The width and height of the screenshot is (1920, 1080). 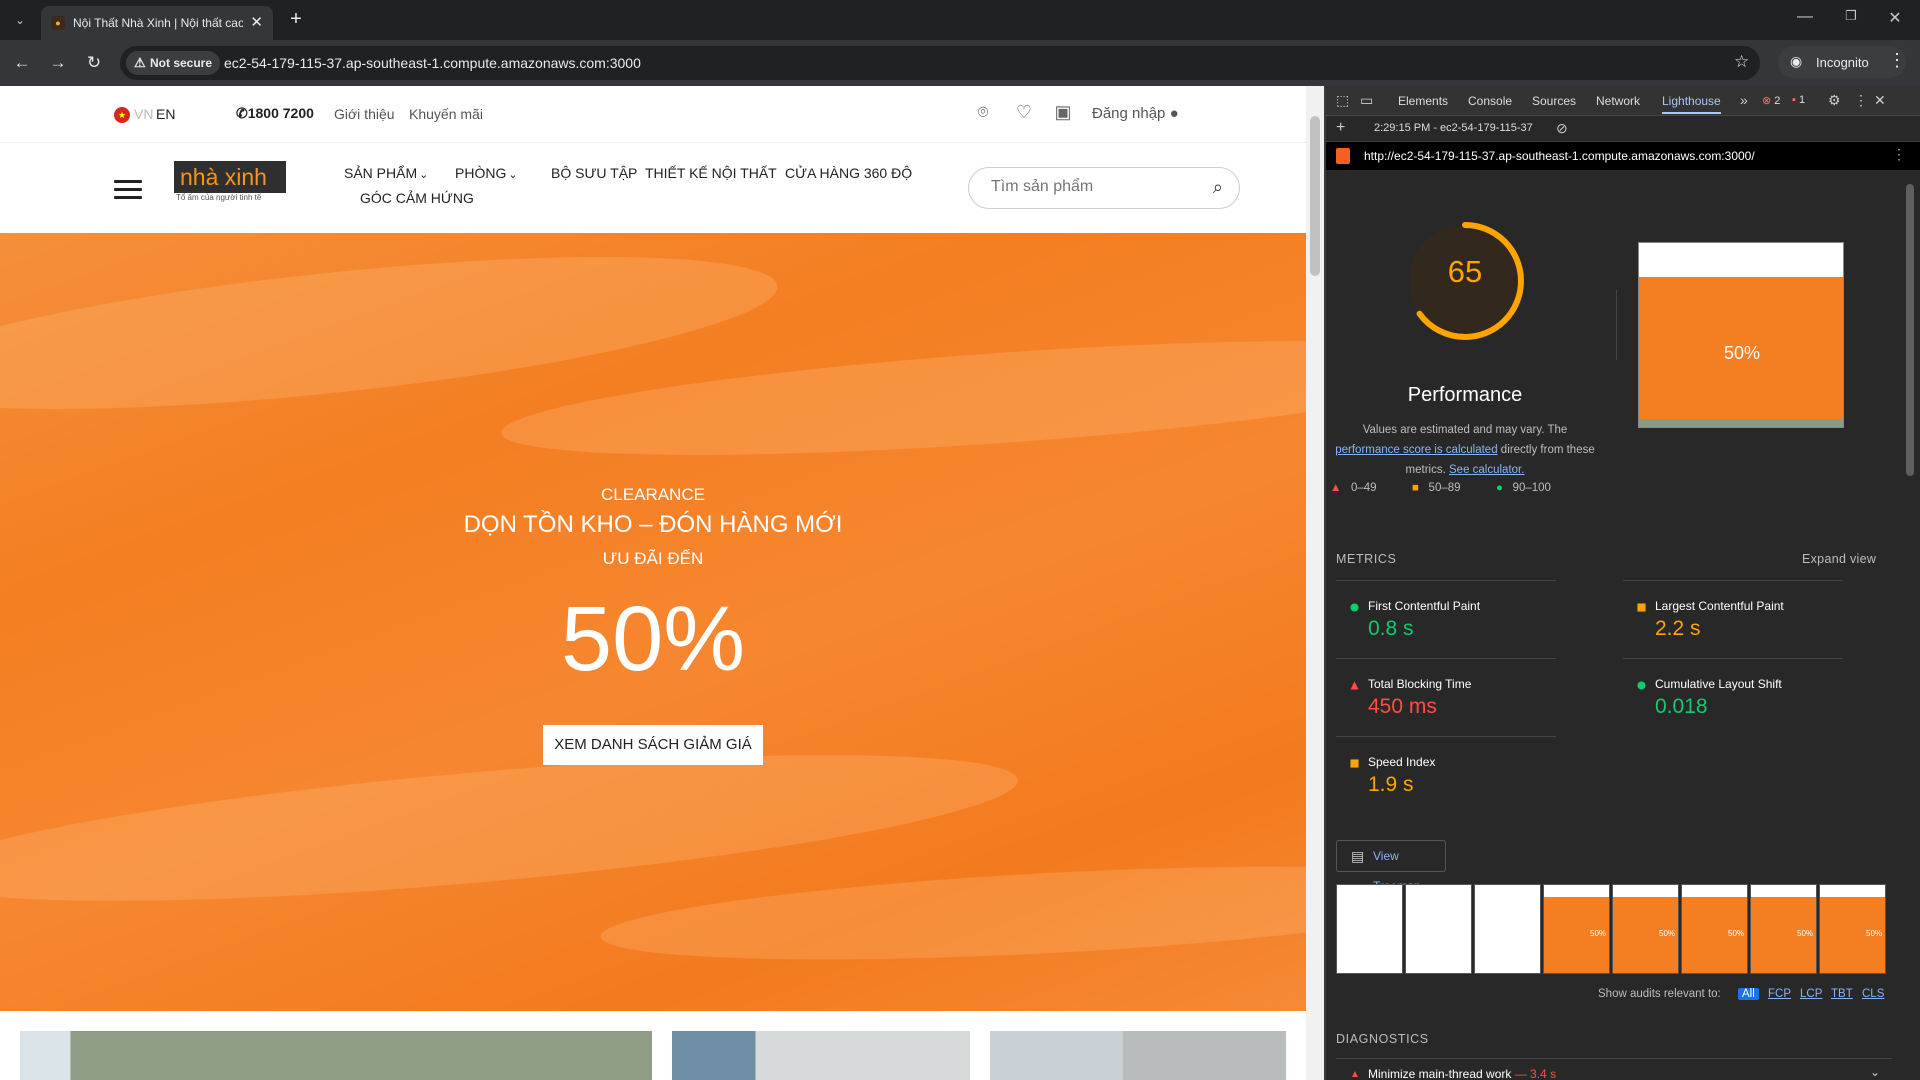 What do you see at coordinates (1135, 113) in the screenshot?
I see `login-link: Đăng nhập ●` at bounding box center [1135, 113].